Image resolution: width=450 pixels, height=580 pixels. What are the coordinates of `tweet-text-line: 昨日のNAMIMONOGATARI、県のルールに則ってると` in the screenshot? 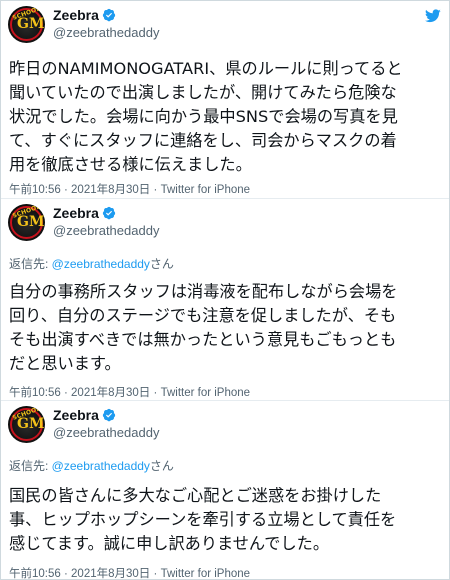 It's located at (206, 68).